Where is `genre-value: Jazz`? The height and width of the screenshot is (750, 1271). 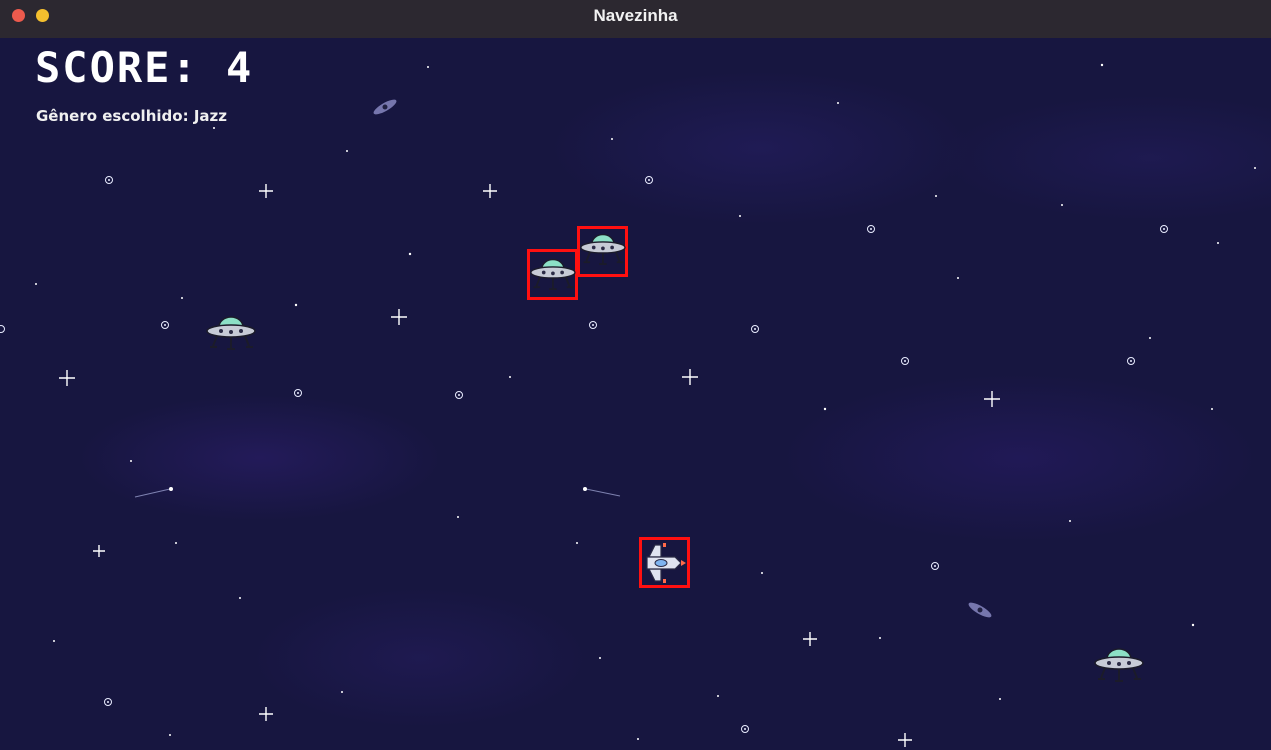 genre-value: Jazz is located at coordinates (210, 116).